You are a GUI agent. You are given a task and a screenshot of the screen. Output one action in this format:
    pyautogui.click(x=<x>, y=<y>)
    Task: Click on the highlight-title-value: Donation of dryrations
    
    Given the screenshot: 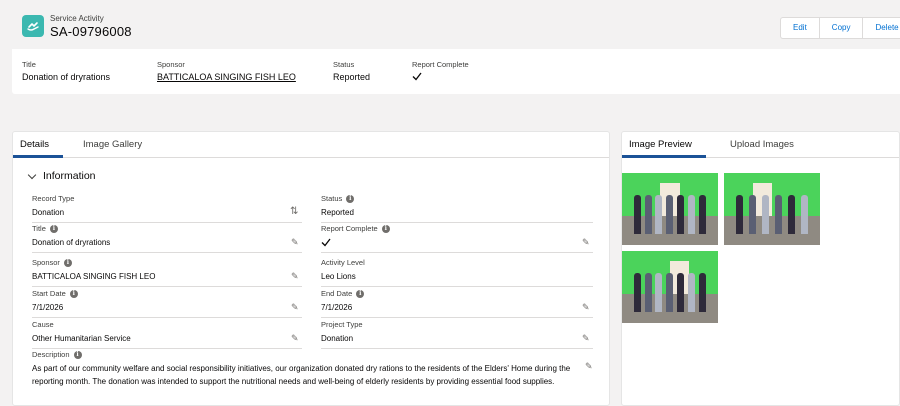 What is the action you would take?
    pyautogui.click(x=66, y=77)
    